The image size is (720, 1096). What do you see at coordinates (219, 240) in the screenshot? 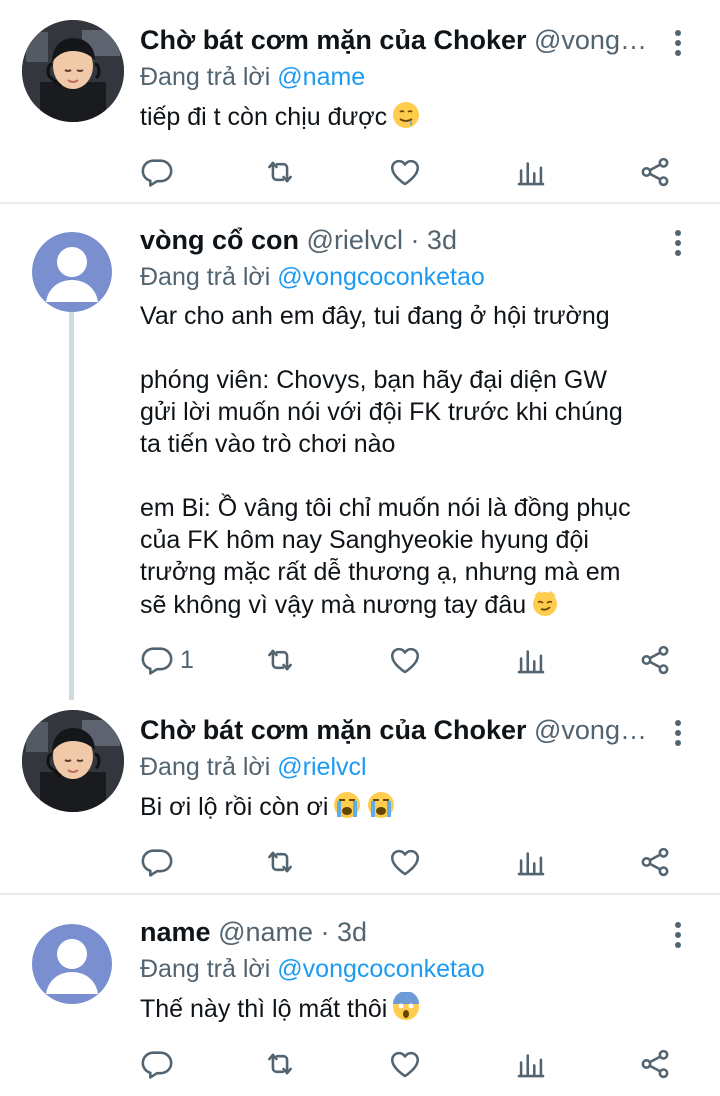
I see `display-name: vòng cổ con` at bounding box center [219, 240].